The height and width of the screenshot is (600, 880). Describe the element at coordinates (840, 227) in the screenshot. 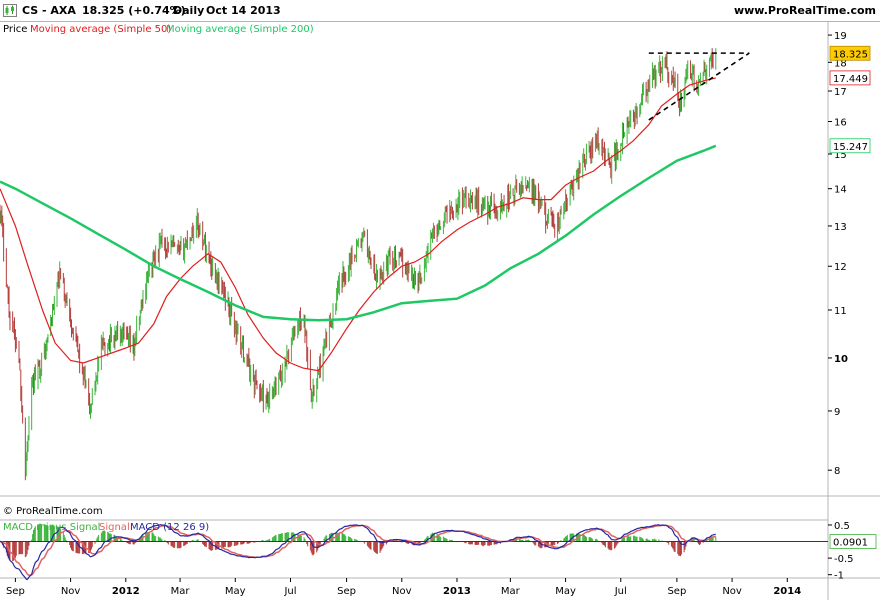

I see `price-tick-label: 13` at that location.